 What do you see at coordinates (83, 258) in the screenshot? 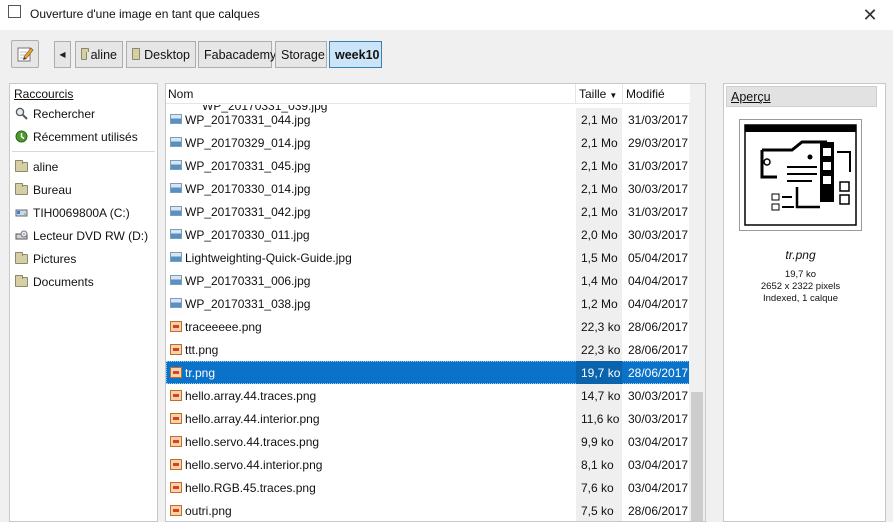
I see `places-item-pictures: Pictures` at bounding box center [83, 258].